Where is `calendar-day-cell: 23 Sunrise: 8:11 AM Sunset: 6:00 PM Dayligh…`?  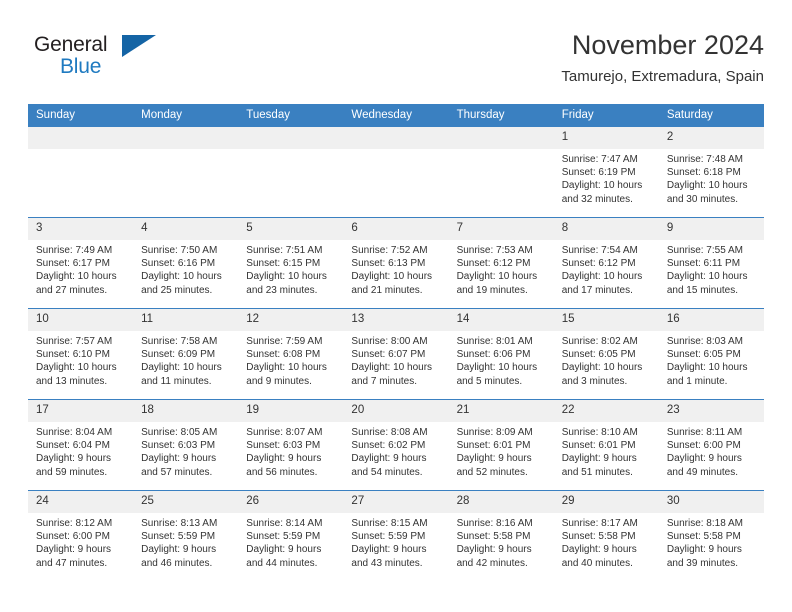
calendar-day-cell: 23 Sunrise: 8:11 AM Sunset: 6:00 PM Dayligh… is located at coordinates (711, 445).